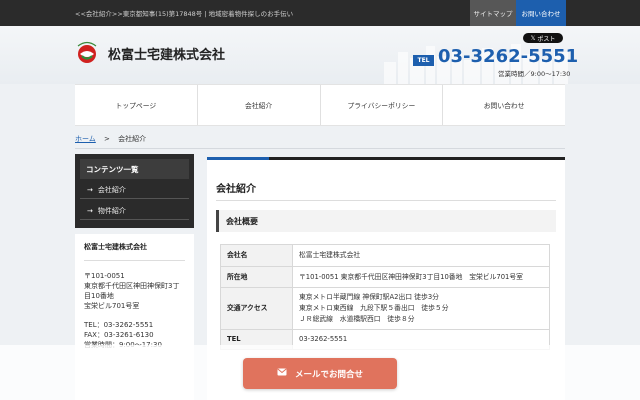 The height and width of the screenshot is (400, 640). I want to click on sidebar-tel: TEL：03-3262-5551, so click(119, 325).